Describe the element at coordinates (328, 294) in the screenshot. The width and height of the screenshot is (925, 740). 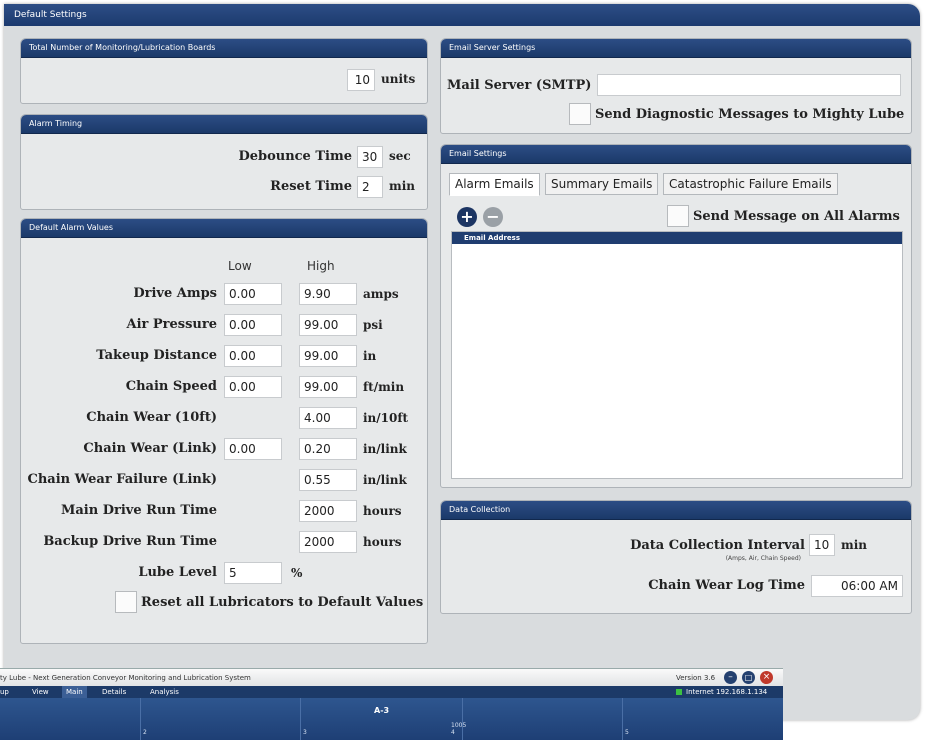
I see `high-input: 9.90` at that location.